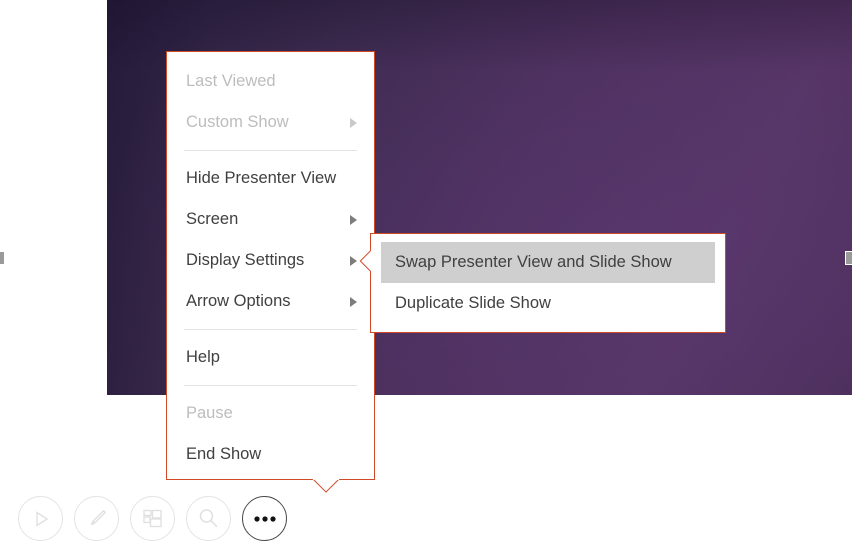 The height and width of the screenshot is (541, 852). I want to click on menu-item-pause: Pause, so click(270, 413).